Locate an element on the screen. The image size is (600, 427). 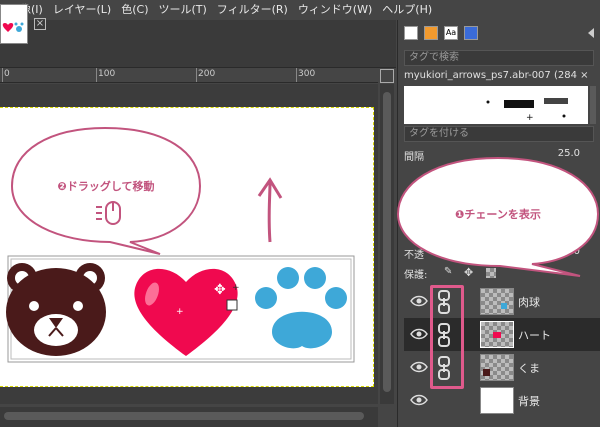
menu-windows: ウィンドウ(W) is located at coordinates (335, 10).